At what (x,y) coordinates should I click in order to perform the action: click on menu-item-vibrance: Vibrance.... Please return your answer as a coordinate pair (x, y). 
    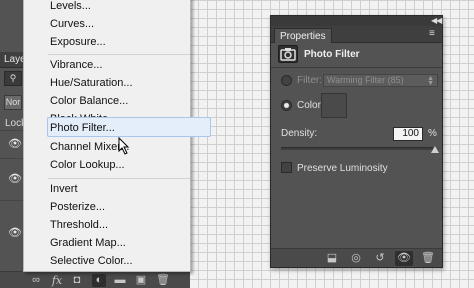
    Looking at the image, I should click on (76, 65).